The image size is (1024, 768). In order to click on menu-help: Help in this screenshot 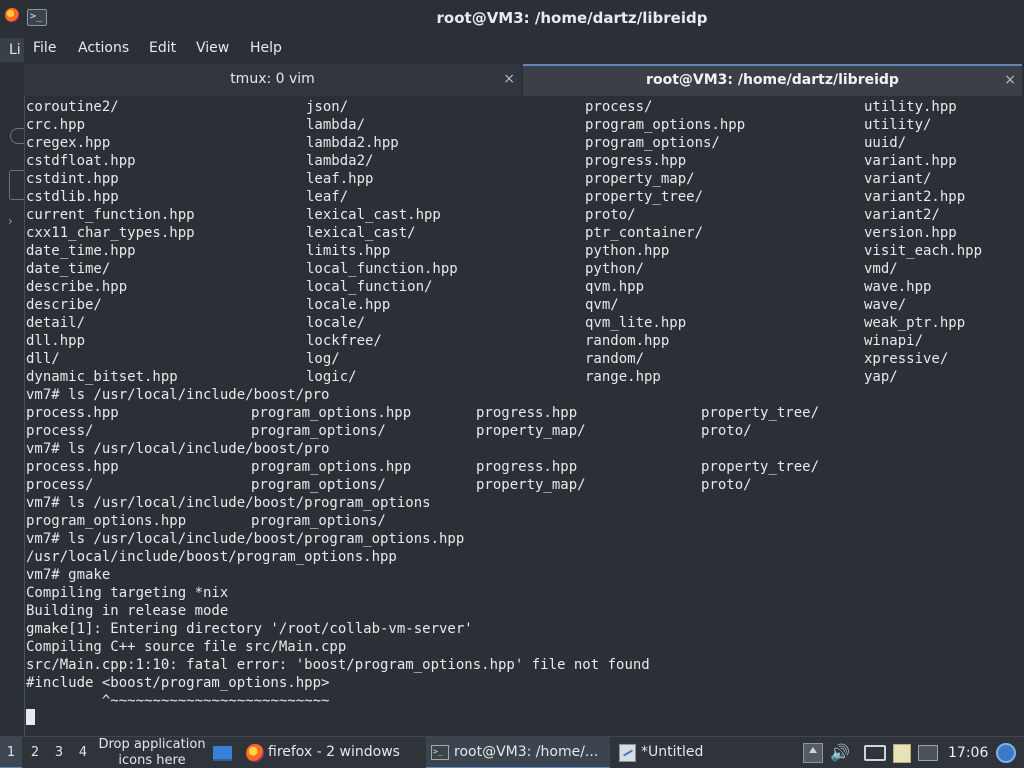, I will do `click(266, 48)`.